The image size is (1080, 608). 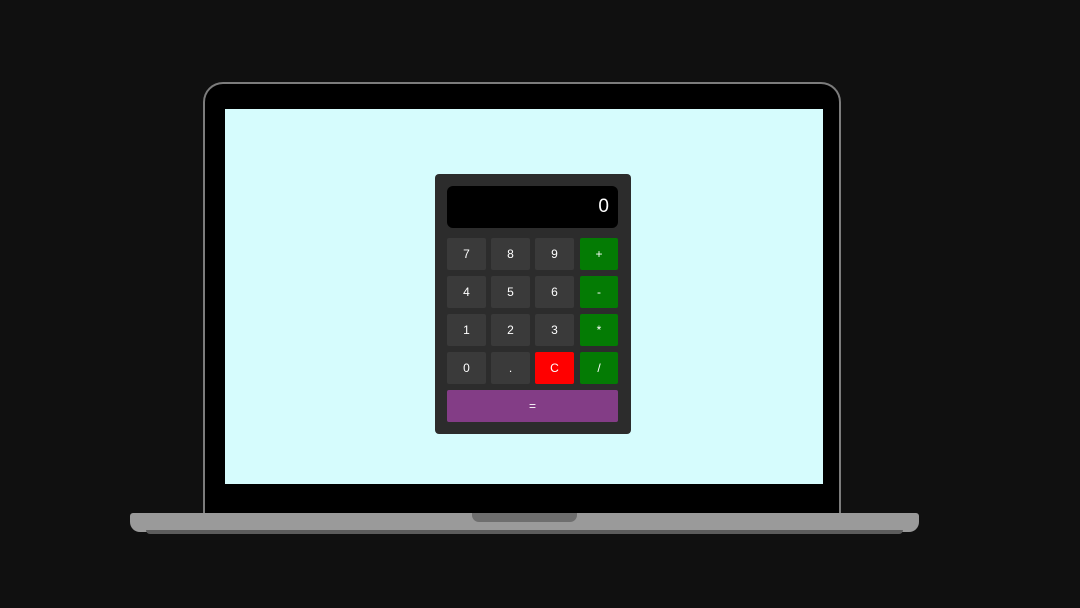 I want to click on key-2: 2, so click(x=510, y=330).